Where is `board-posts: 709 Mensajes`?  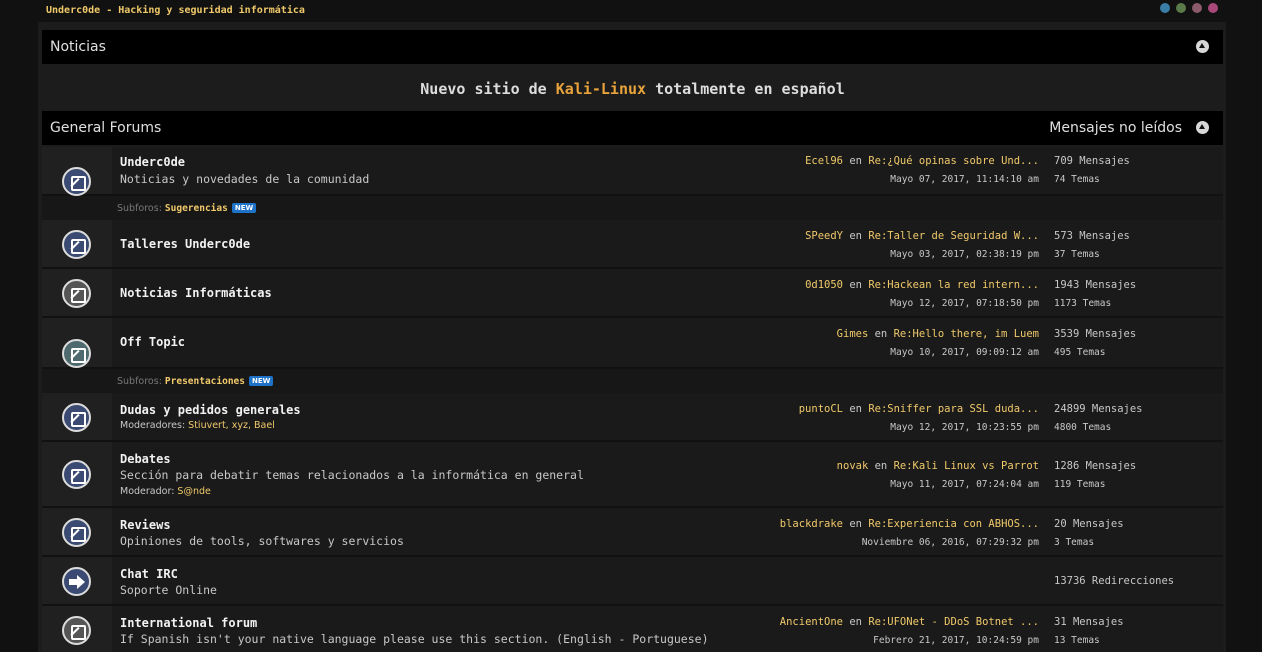 board-posts: 709 Mensajes is located at coordinates (1092, 161).